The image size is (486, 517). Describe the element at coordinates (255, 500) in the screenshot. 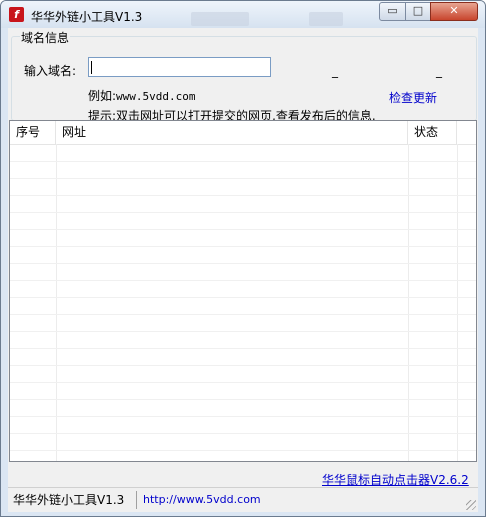

I see `status-website-link: http://www.5vdd.com` at that location.